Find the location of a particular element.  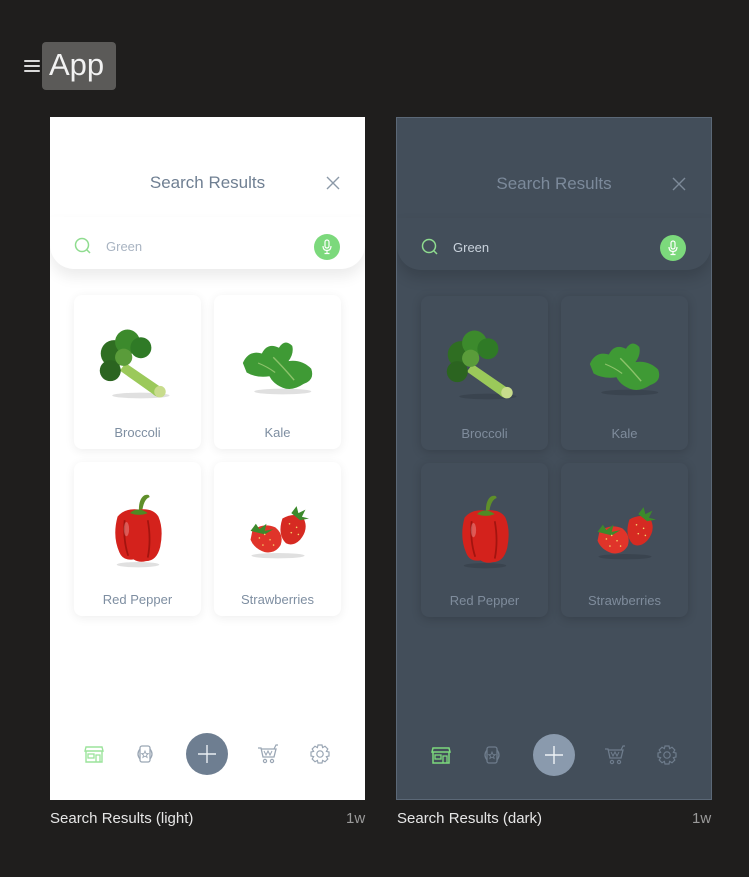

app-header: App is located at coordinates (70, 66).